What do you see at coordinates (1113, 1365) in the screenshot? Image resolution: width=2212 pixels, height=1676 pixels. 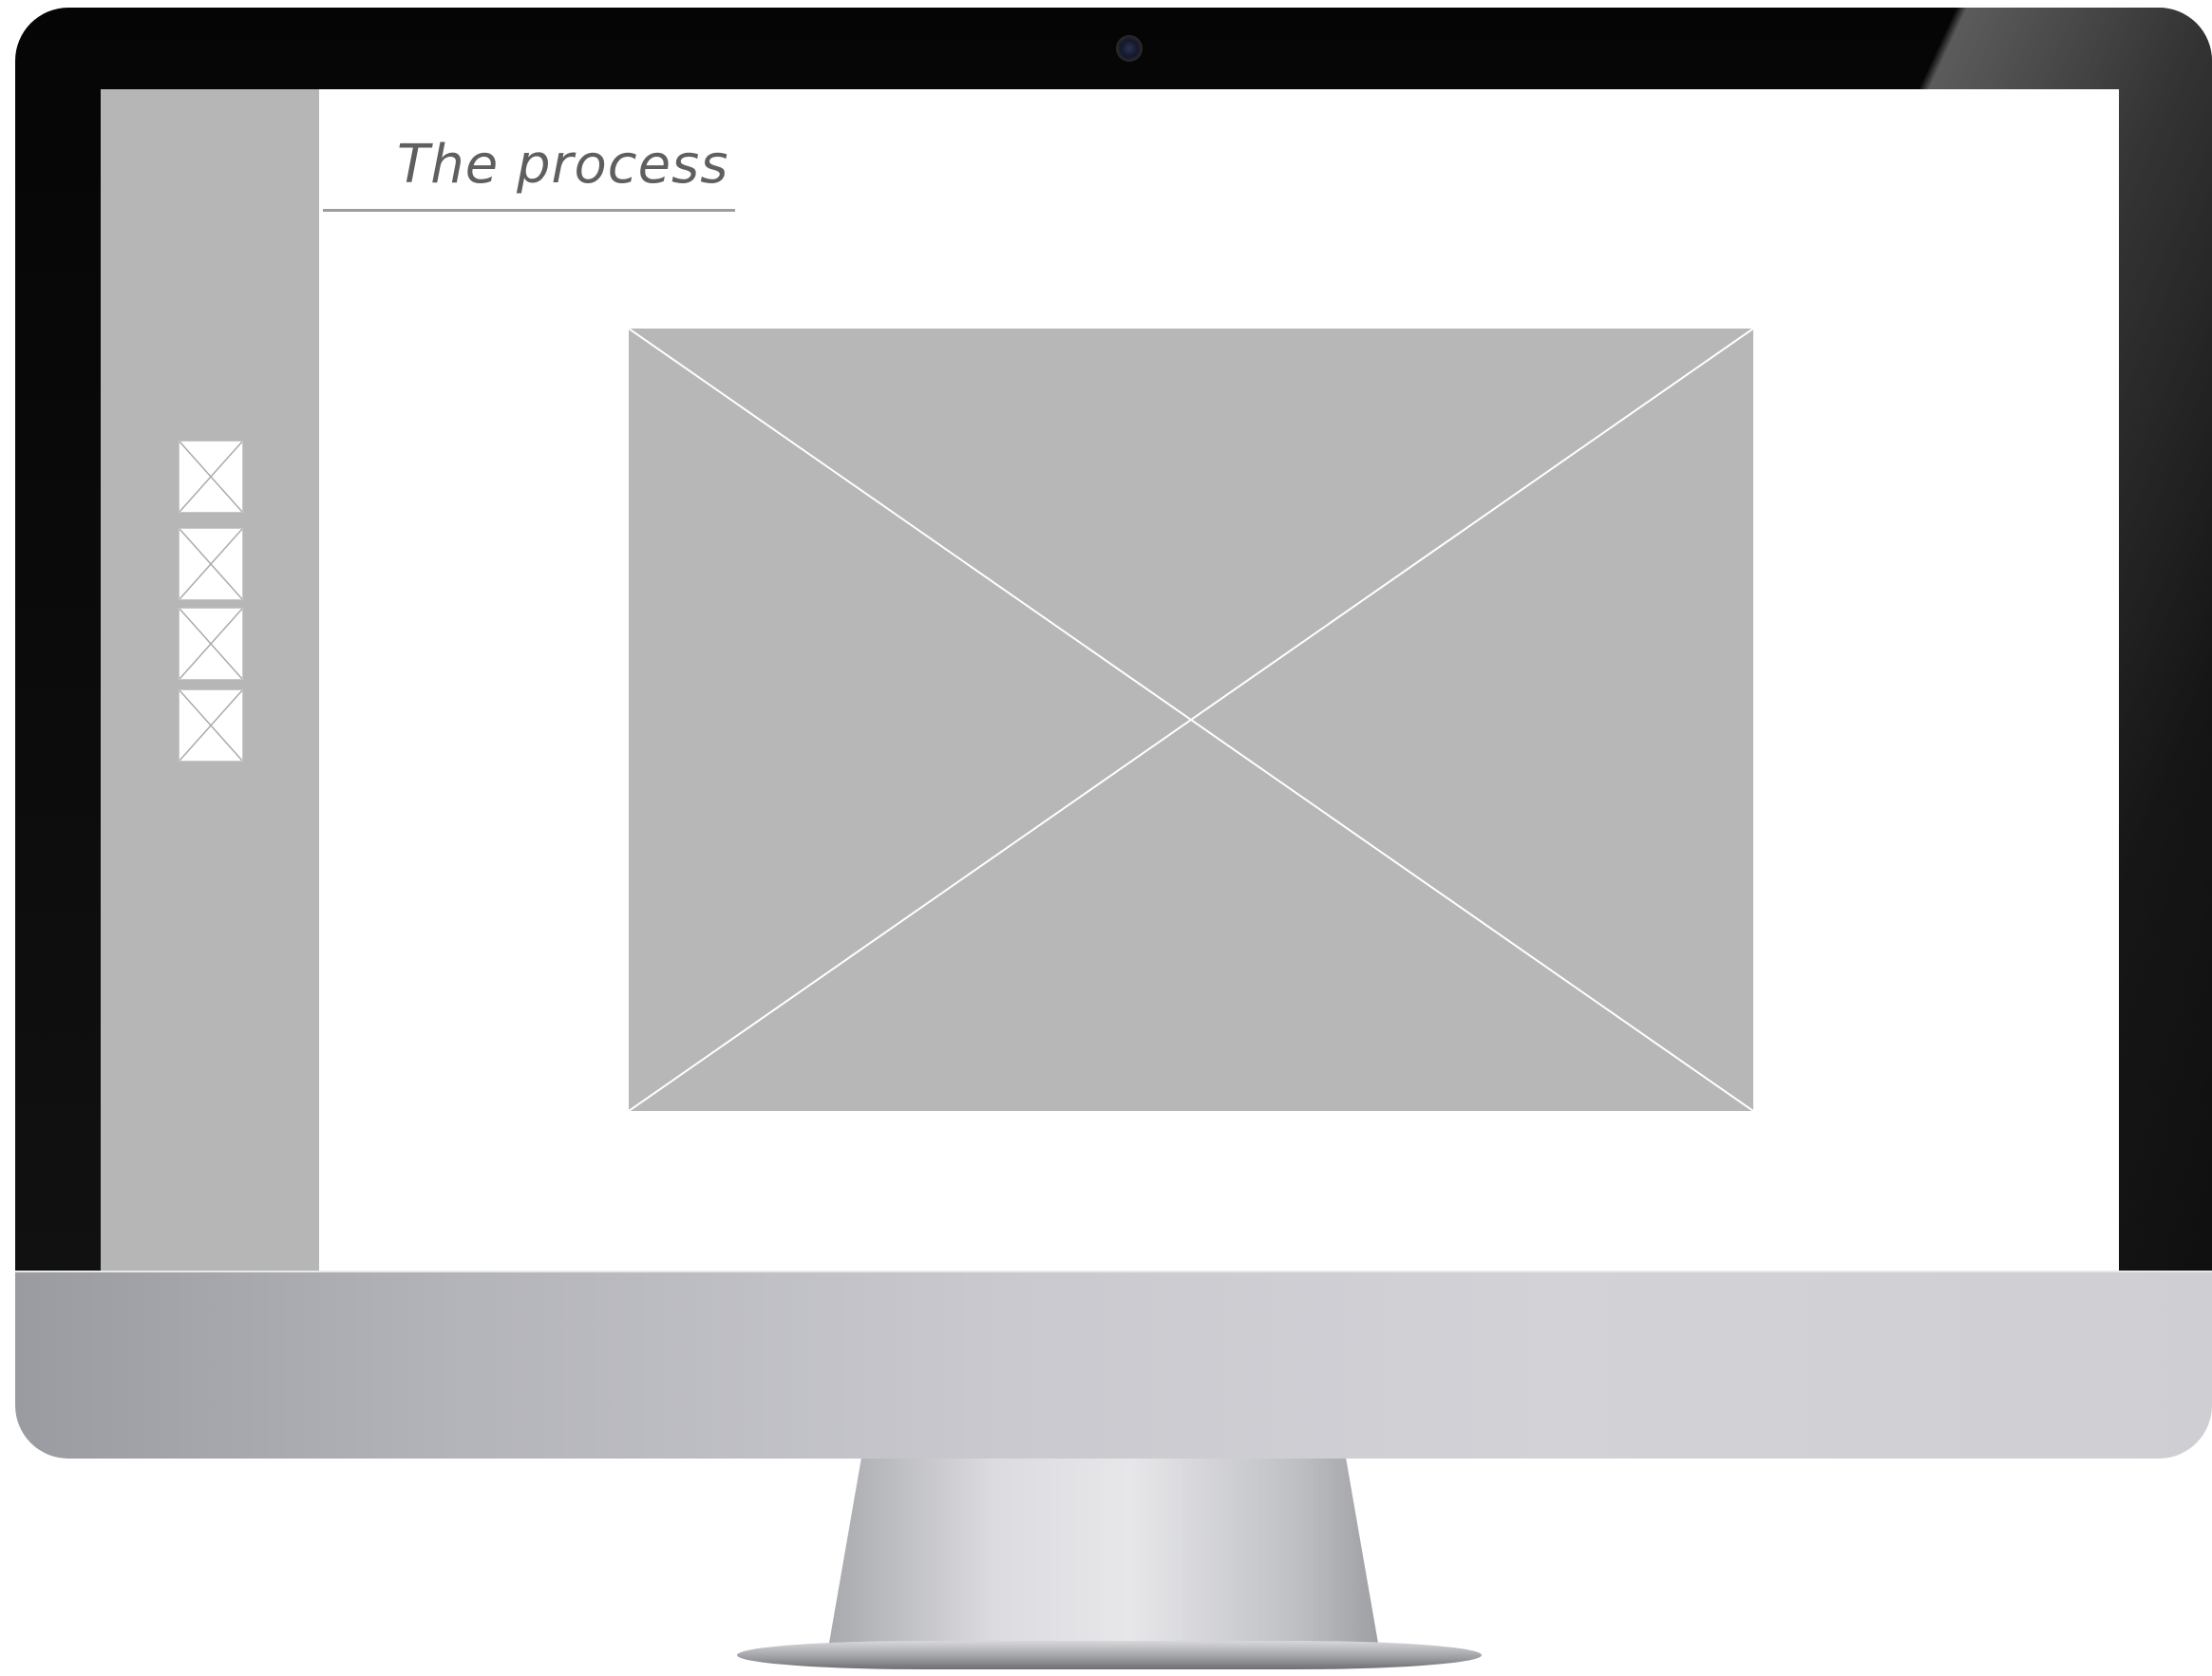 I see `monitor-chin` at bounding box center [1113, 1365].